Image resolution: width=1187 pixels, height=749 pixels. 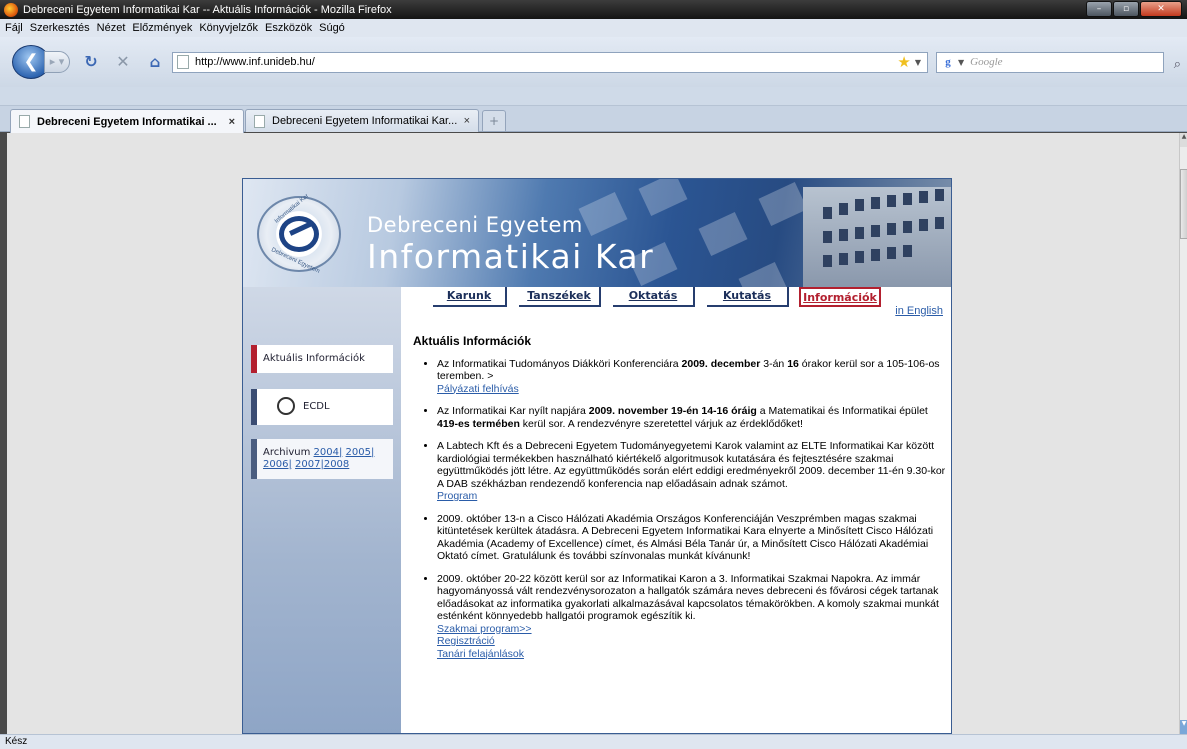 I want to click on stop-icon: ✕, so click(x=123, y=61).